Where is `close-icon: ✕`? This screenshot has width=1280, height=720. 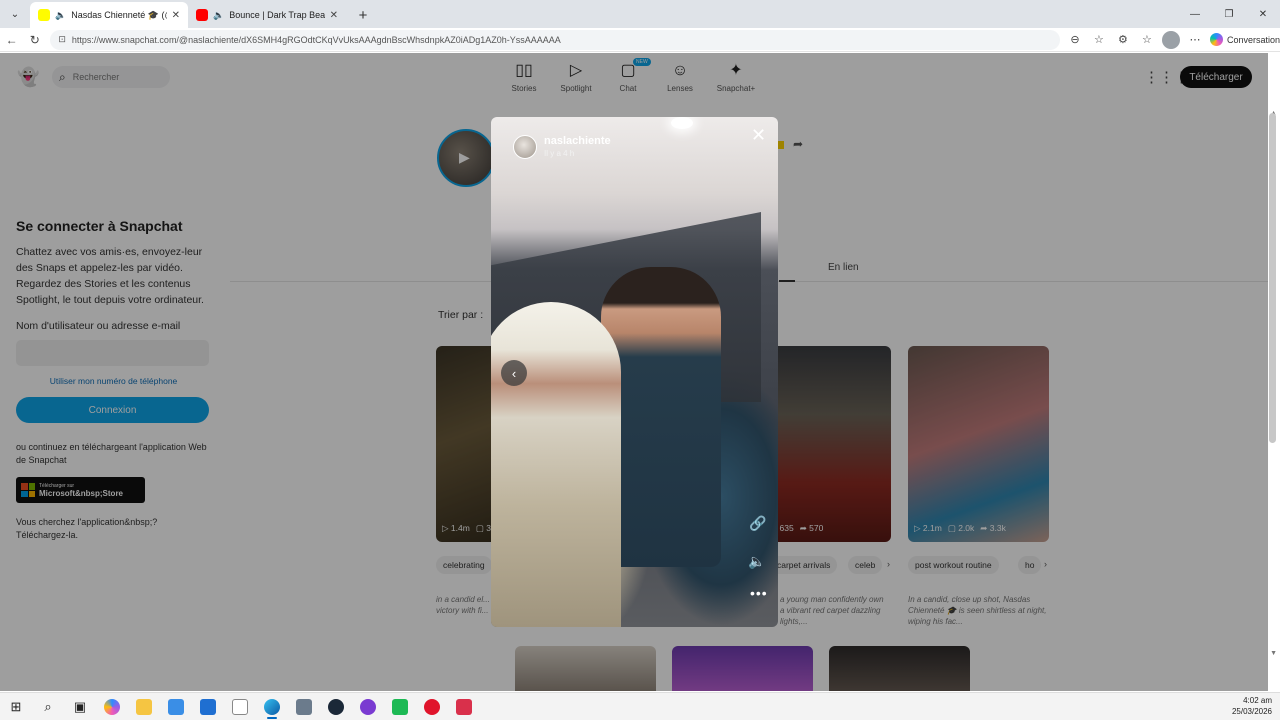 close-icon: ✕ is located at coordinates (758, 135).